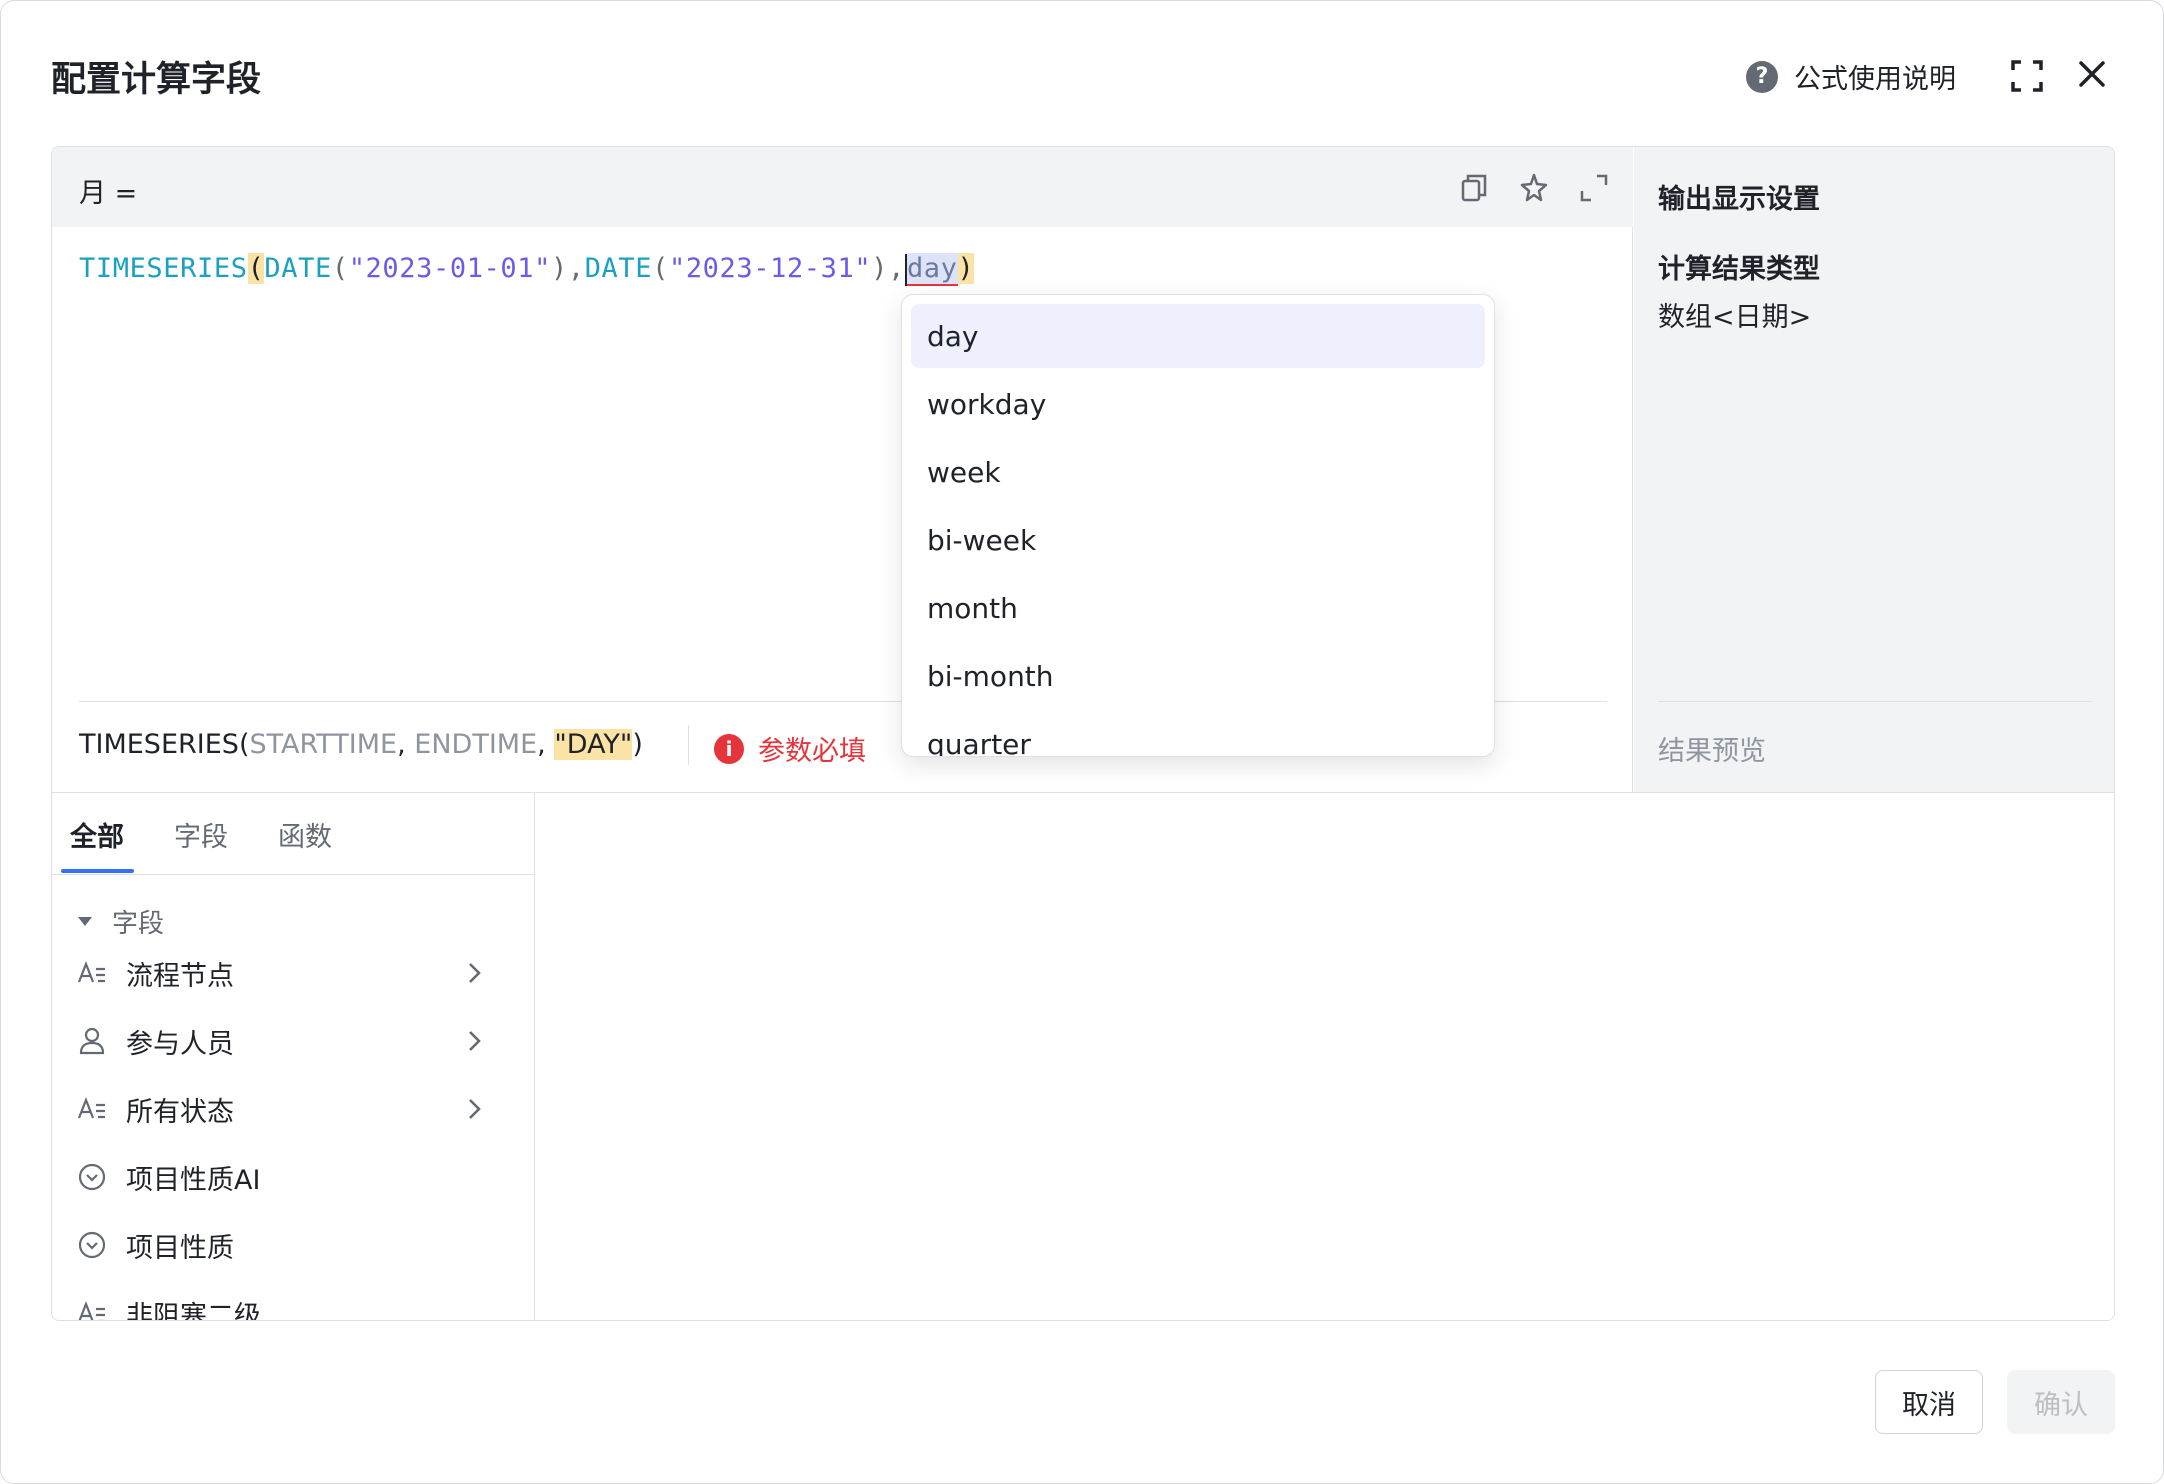 This screenshot has height=1484, width=2164. Describe the element at coordinates (201, 834) in the screenshot. I see `tab-fields: 字段` at that location.